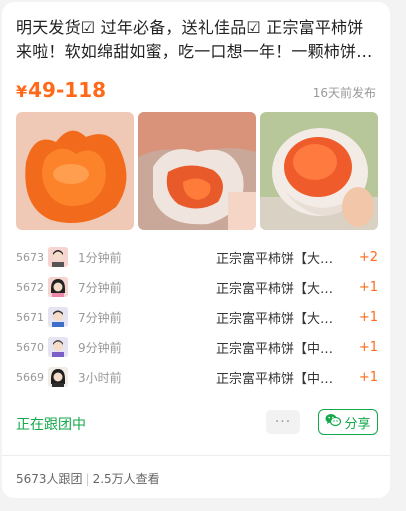 This screenshot has width=406, height=511. What do you see at coordinates (100, 347) in the screenshot?
I see `order-time: 9分钟前` at bounding box center [100, 347].